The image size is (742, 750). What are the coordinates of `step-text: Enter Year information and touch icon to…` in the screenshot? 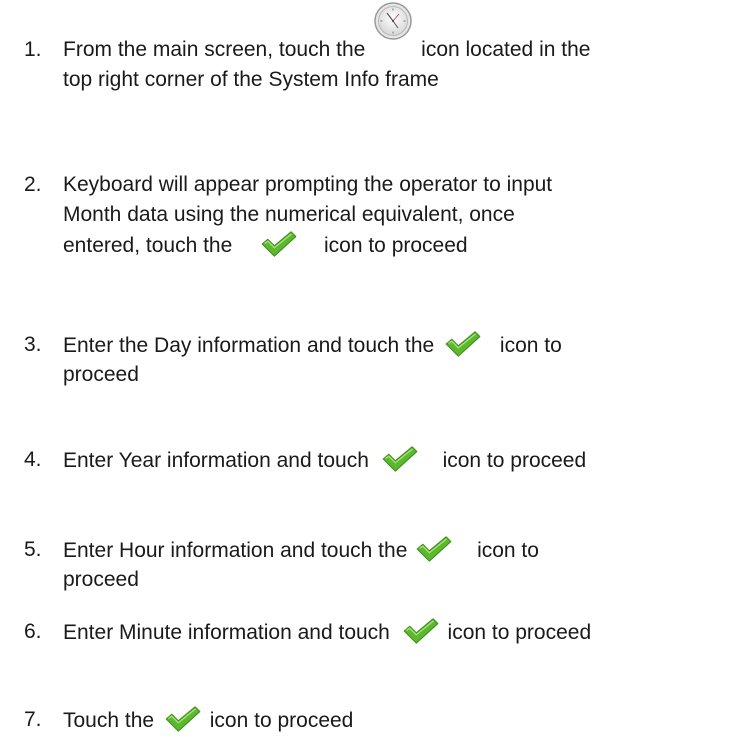 It's located at (324, 460).